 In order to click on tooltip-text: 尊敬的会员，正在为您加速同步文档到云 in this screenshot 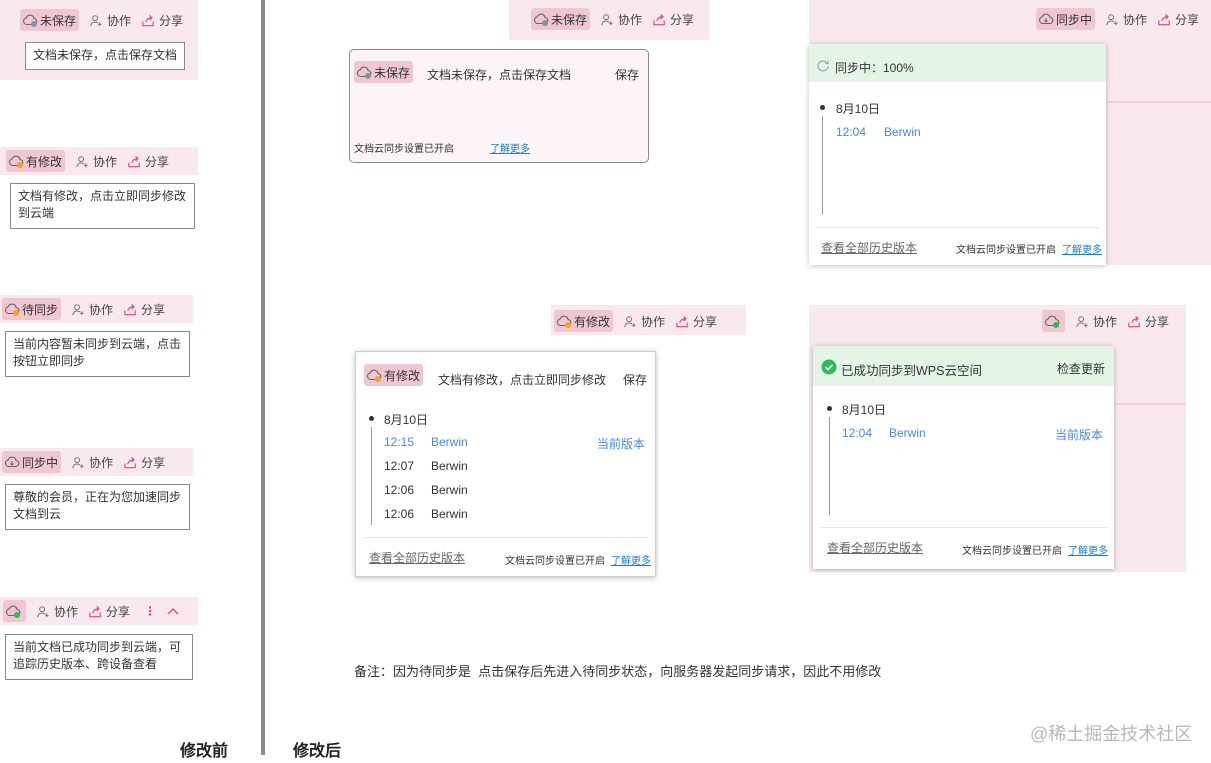, I will do `click(97, 505)`.